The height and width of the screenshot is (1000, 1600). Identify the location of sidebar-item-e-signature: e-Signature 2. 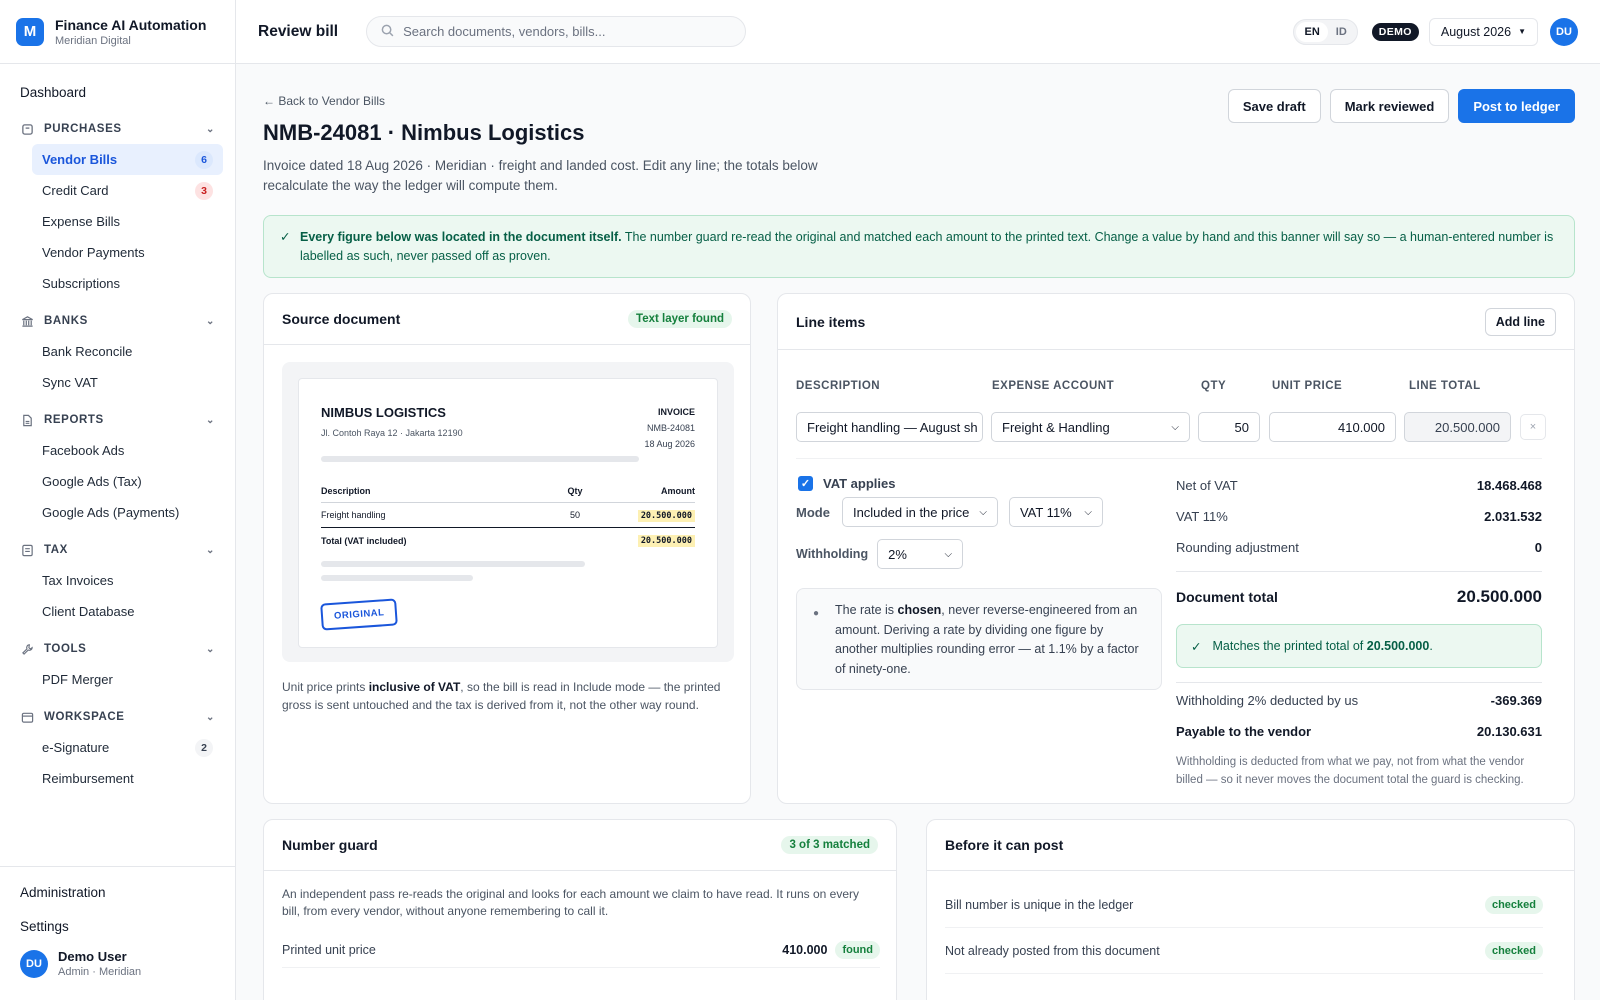
(127, 747).